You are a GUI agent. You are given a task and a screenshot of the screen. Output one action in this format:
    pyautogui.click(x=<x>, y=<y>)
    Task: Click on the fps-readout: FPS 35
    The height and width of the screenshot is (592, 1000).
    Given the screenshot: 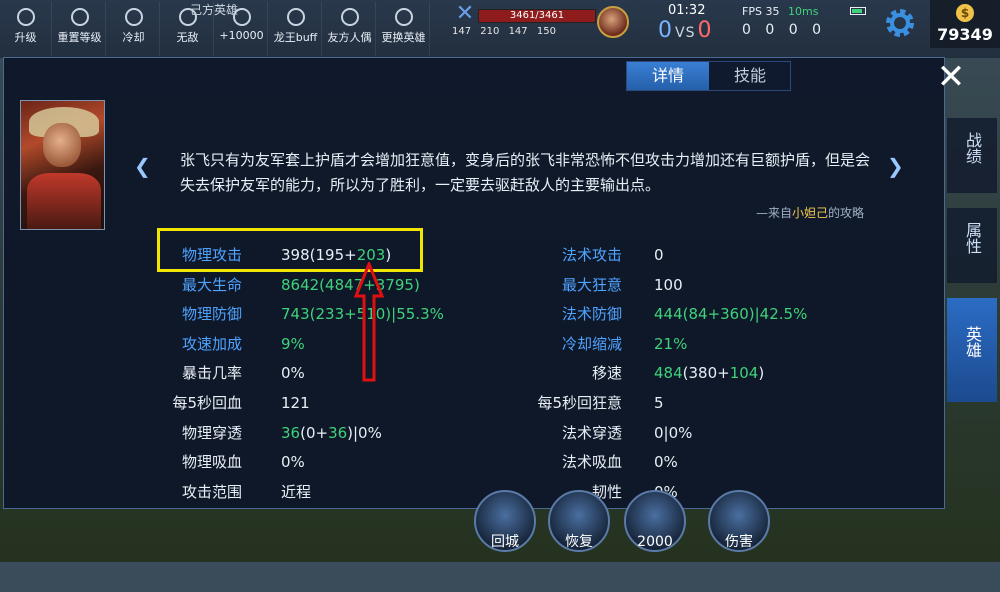 What is the action you would take?
    pyautogui.click(x=761, y=11)
    